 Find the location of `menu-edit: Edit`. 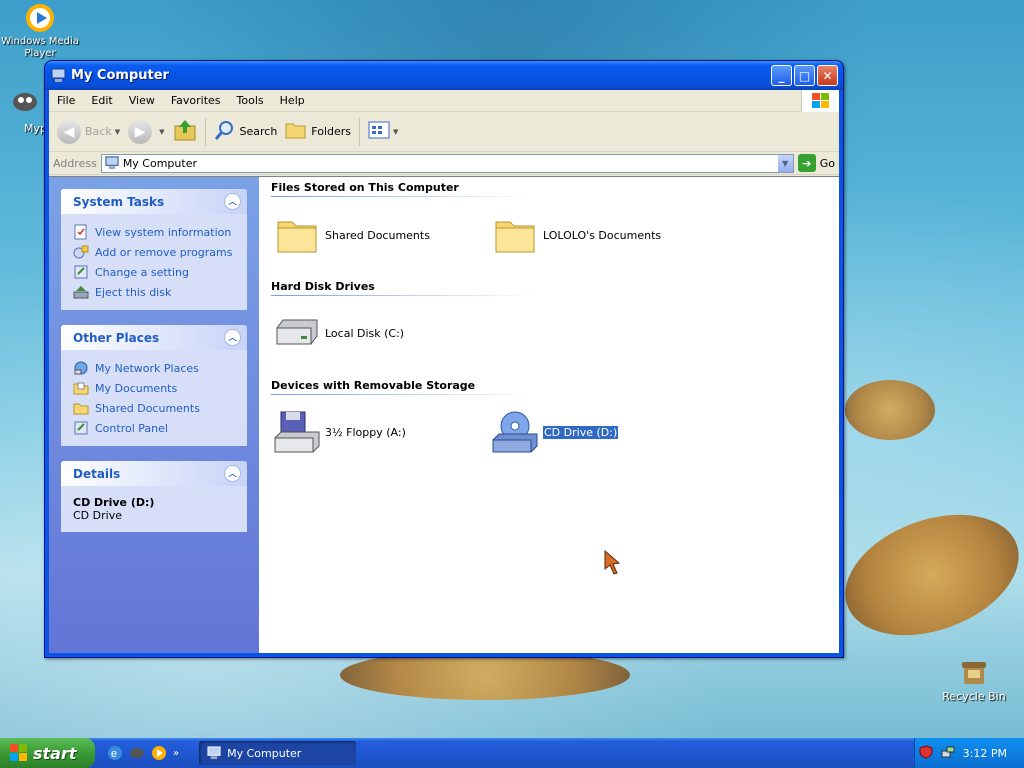

menu-edit: Edit is located at coordinates (101, 100).